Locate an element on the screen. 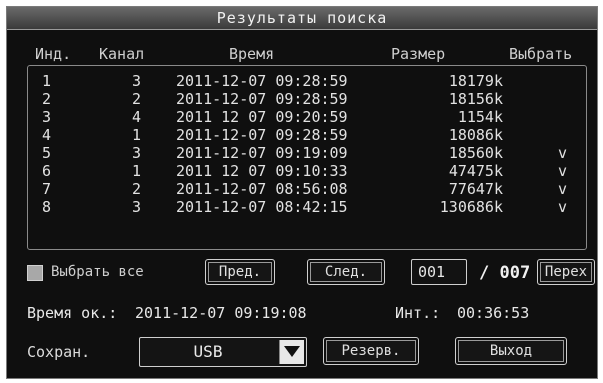  interval-label: Инт.: is located at coordinates (418, 313).